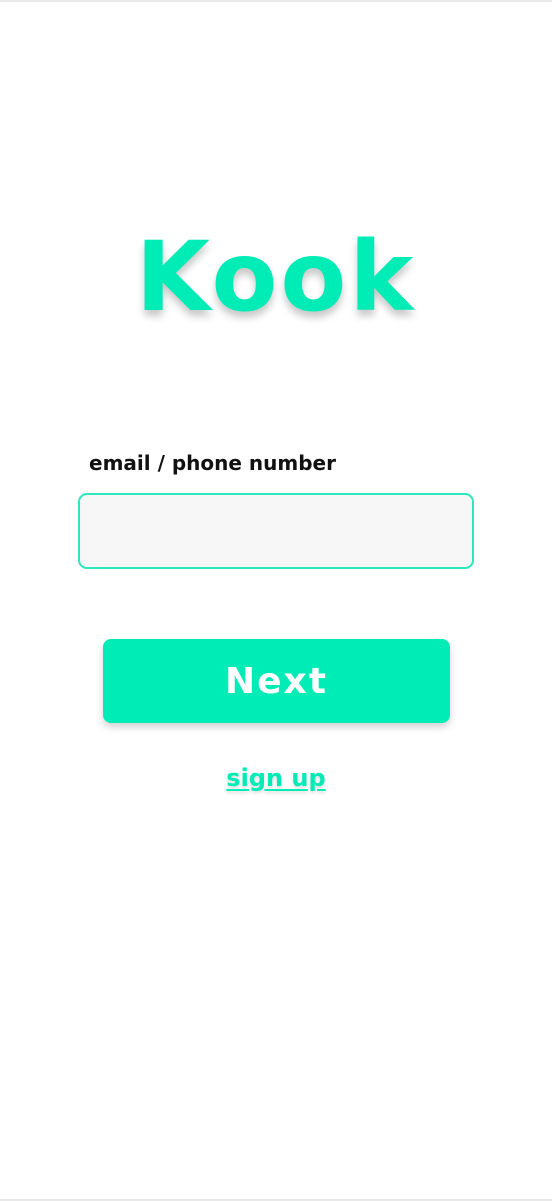  I want to click on sign-up-link: sign up, so click(276, 778).